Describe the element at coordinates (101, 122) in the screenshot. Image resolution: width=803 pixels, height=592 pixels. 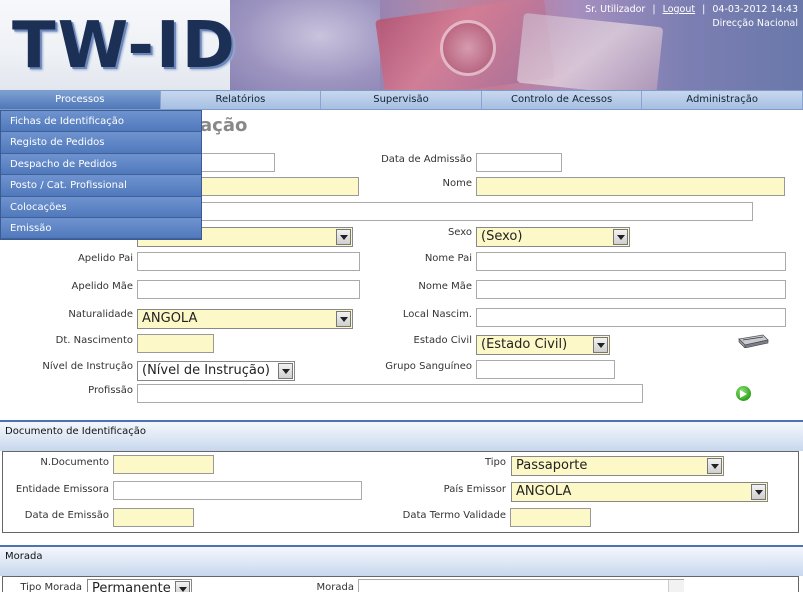
I see `menu-item-fichas-identificacao: Fichas de Identificação` at that location.